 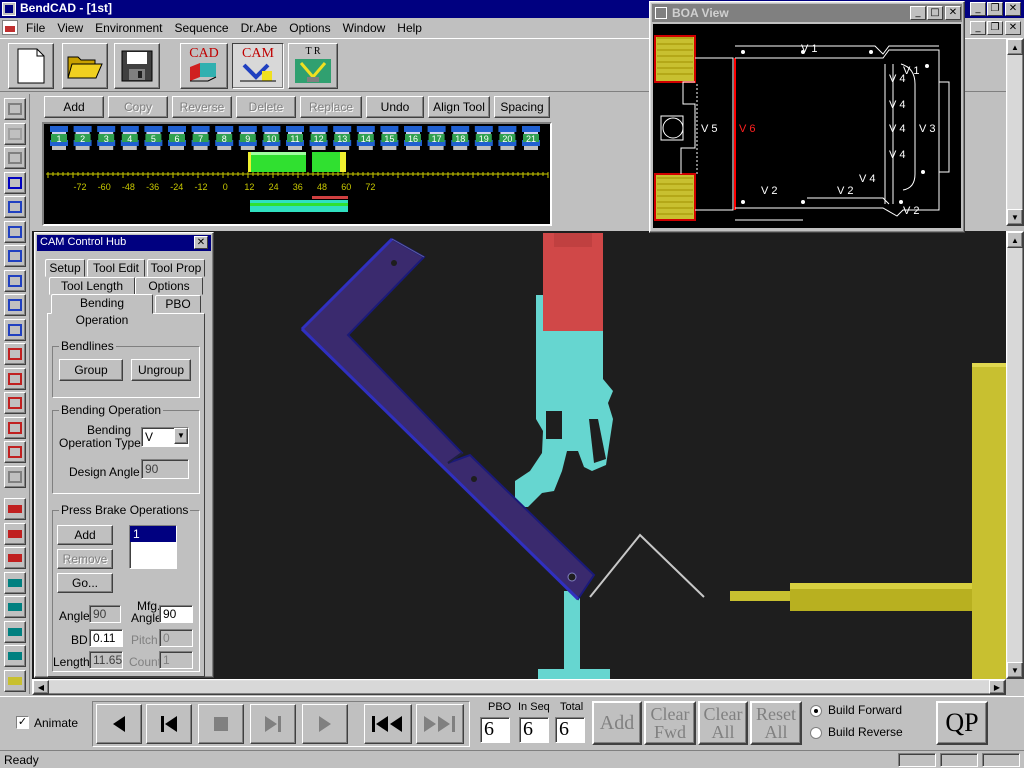 What do you see at coordinates (259, 28) in the screenshot?
I see `menu-drabe: Dr.Abe` at bounding box center [259, 28].